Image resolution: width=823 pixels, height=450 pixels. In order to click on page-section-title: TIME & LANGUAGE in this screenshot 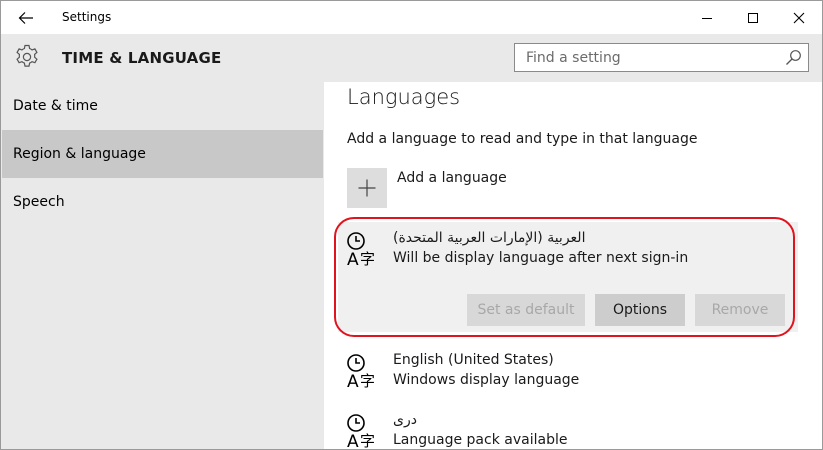, I will do `click(142, 58)`.